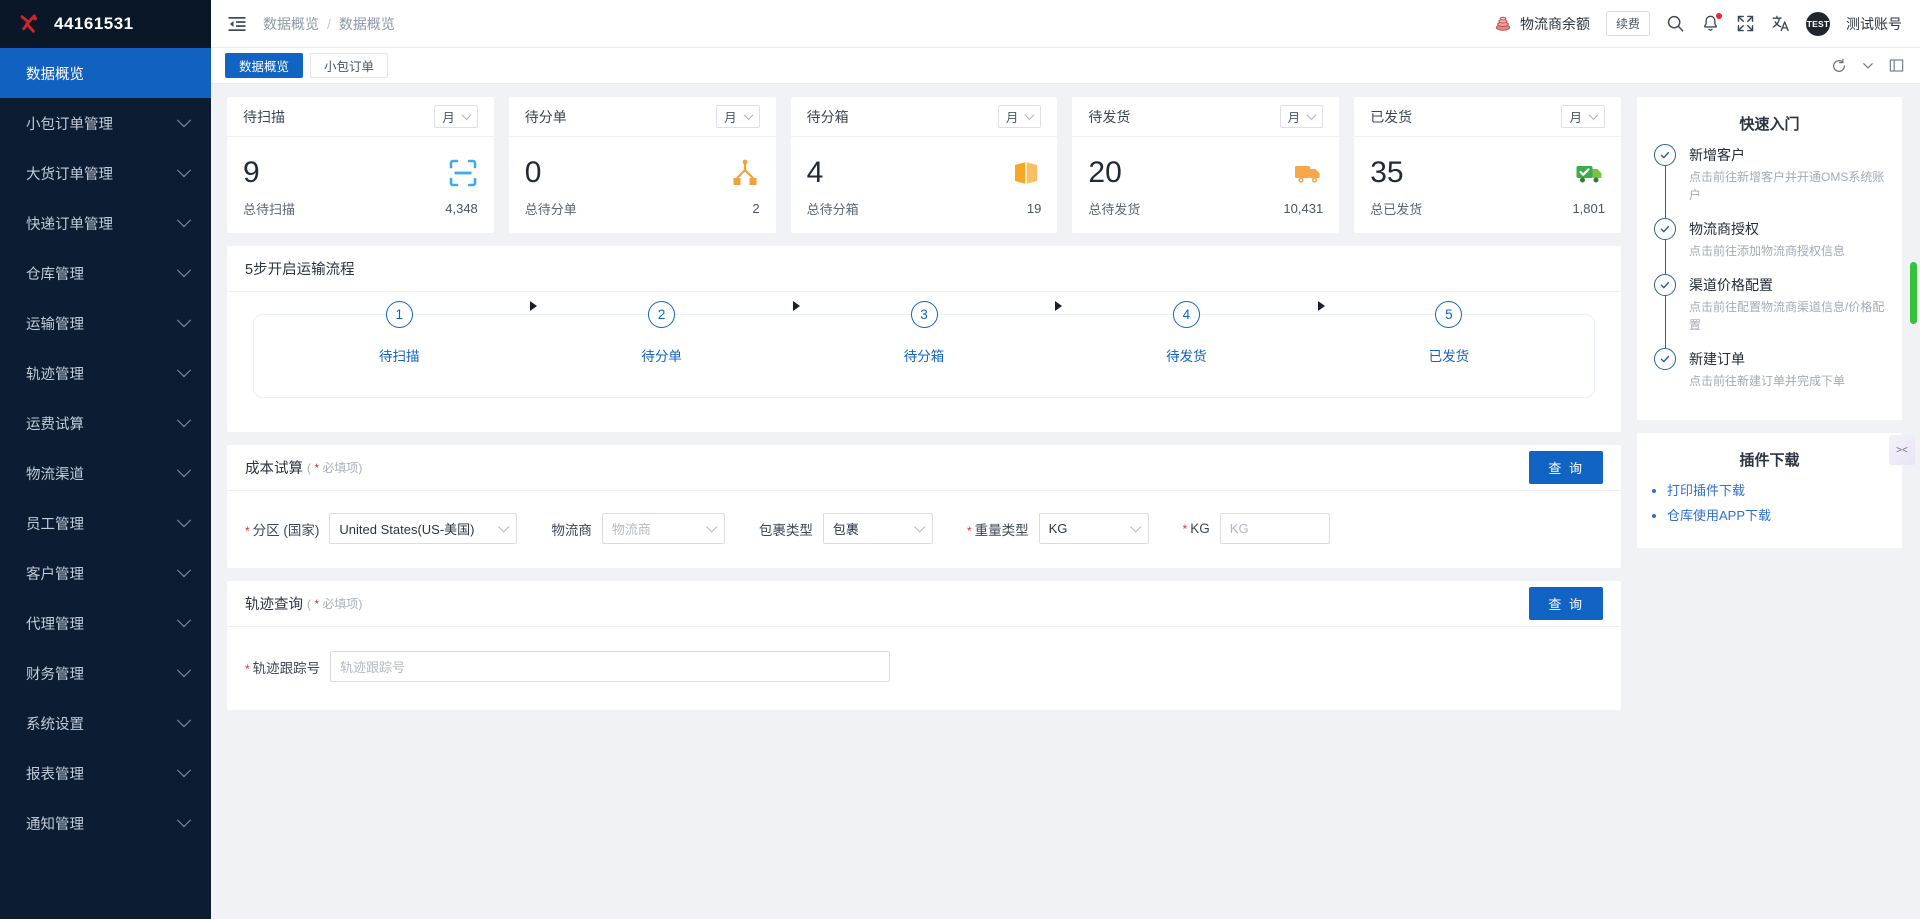 The height and width of the screenshot is (919, 1920). What do you see at coordinates (1065, 24) in the screenshot?
I see `topbar: 数据概览 / 数据概览 物流商余额 续费 TEST 测试账号` at bounding box center [1065, 24].